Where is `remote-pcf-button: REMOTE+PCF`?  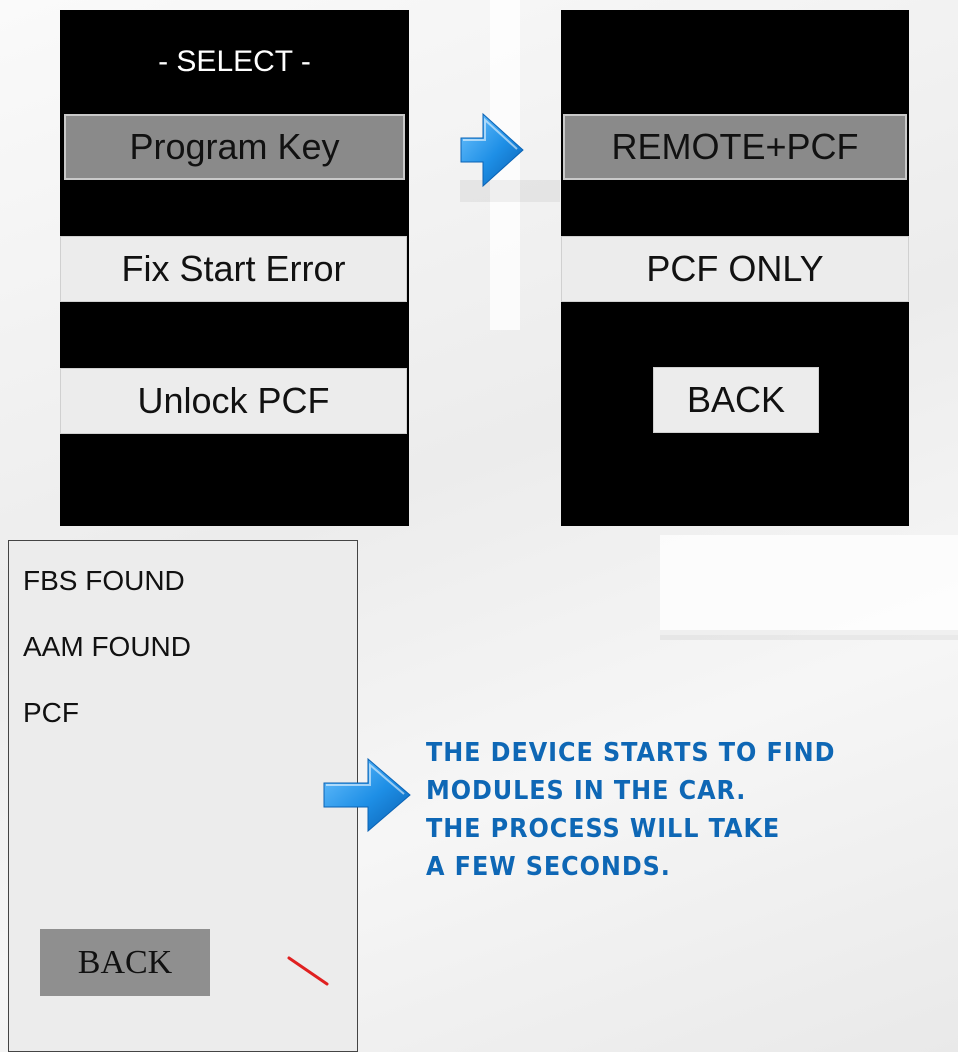
remote-pcf-button: REMOTE+PCF is located at coordinates (735, 147).